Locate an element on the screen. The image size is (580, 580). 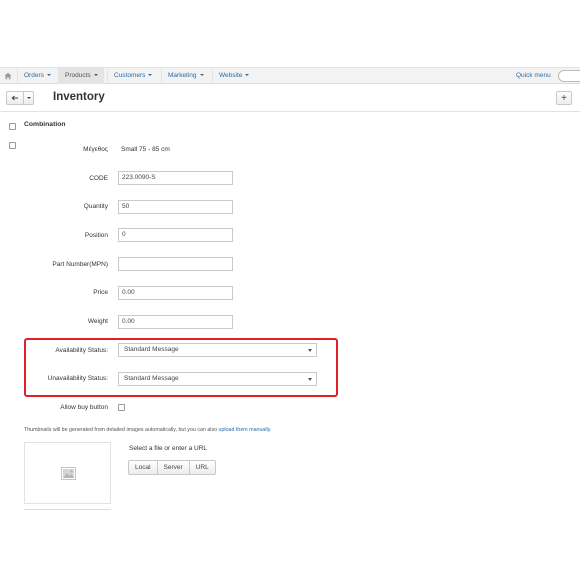
nav-products: Products is located at coordinates (81, 76).